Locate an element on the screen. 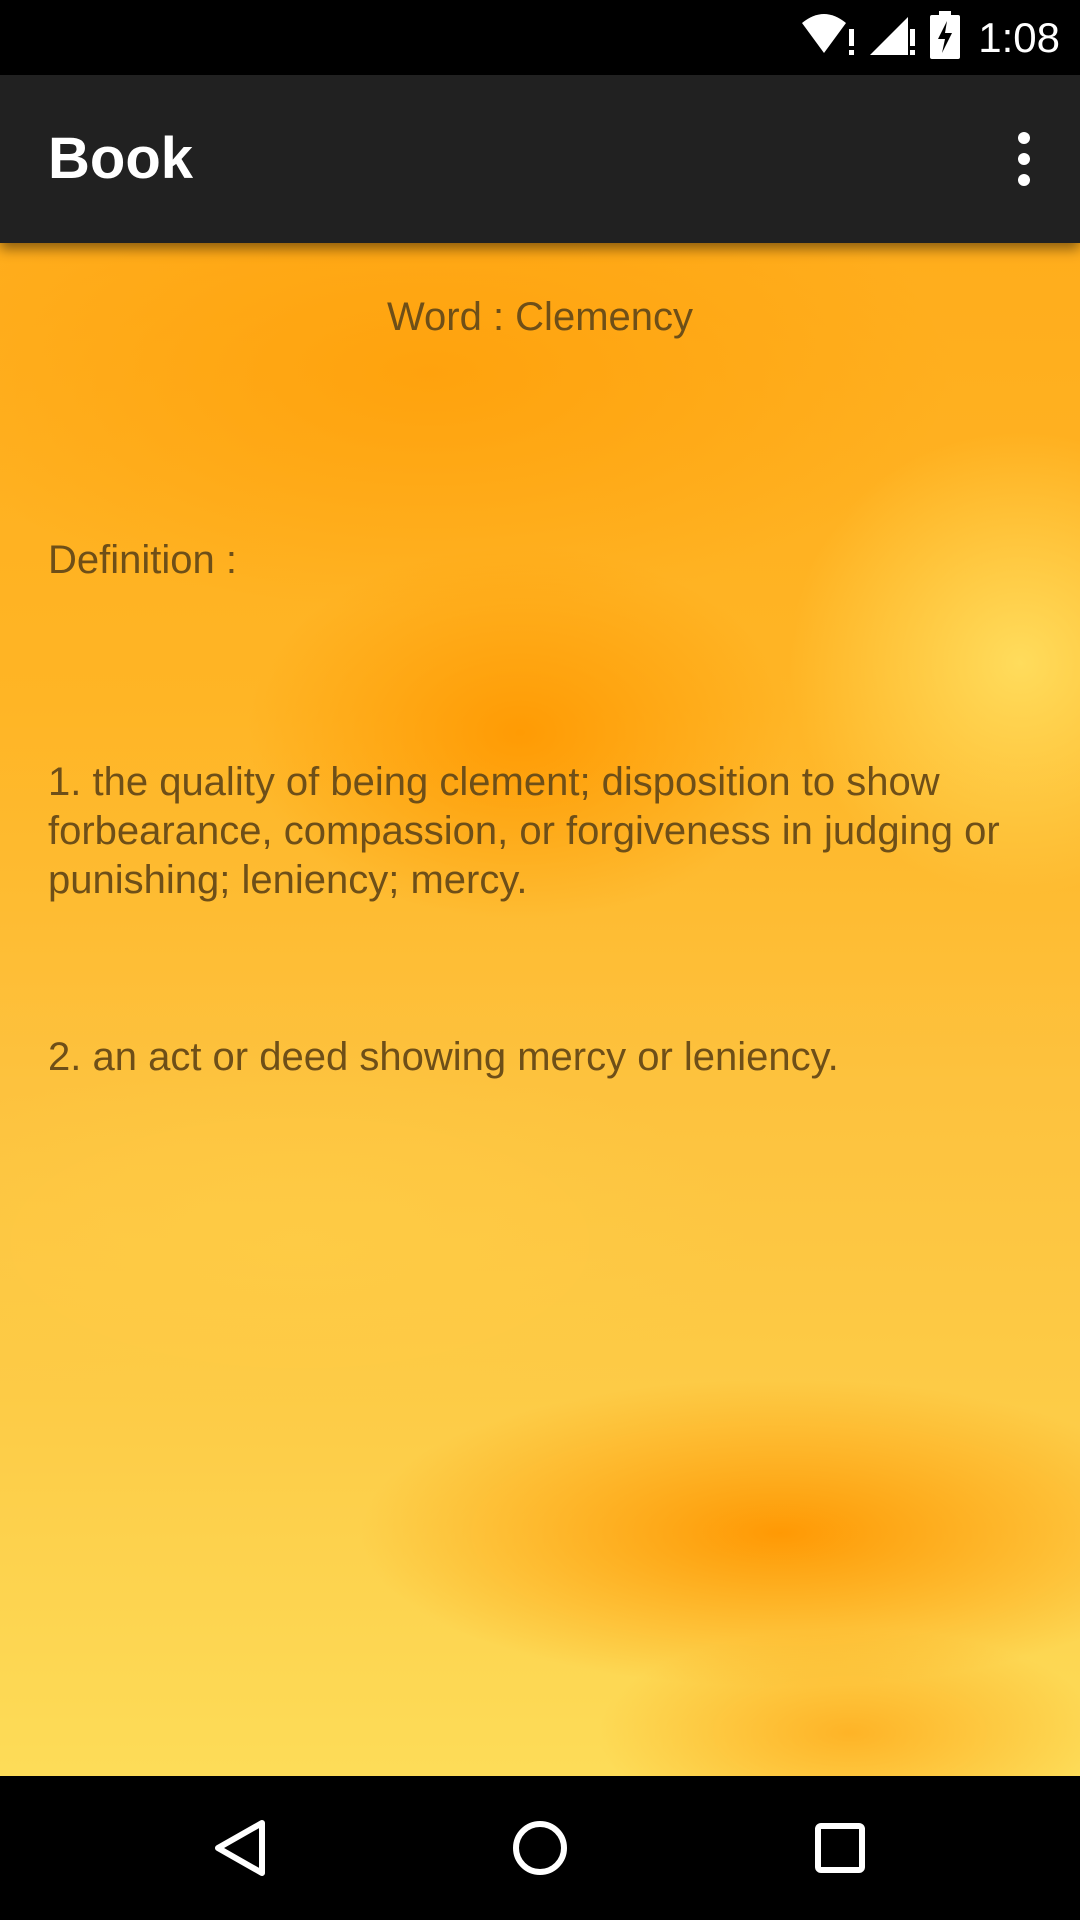 The height and width of the screenshot is (1920, 1080). wifi-alert-icon is located at coordinates (829, 37).